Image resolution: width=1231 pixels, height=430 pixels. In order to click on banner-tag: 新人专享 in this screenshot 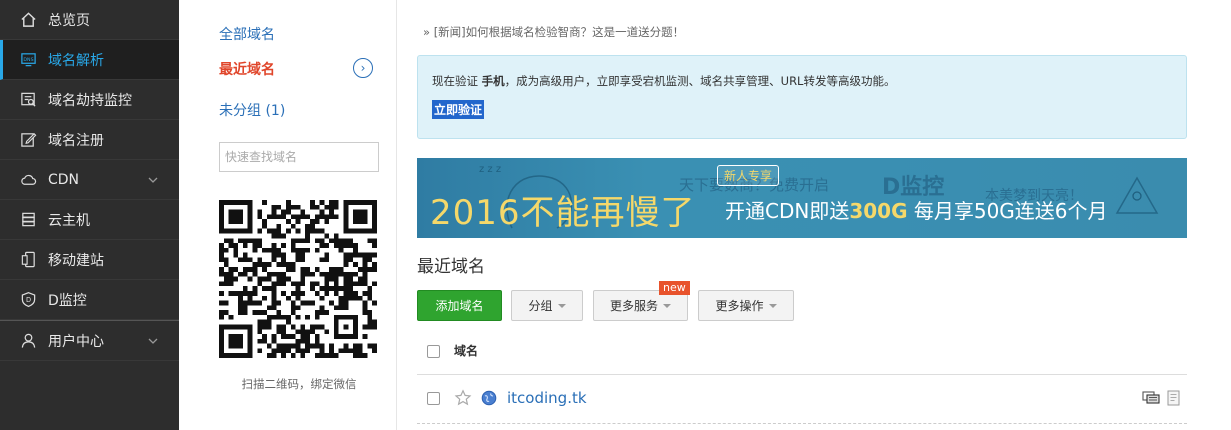, I will do `click(748, 175)`.